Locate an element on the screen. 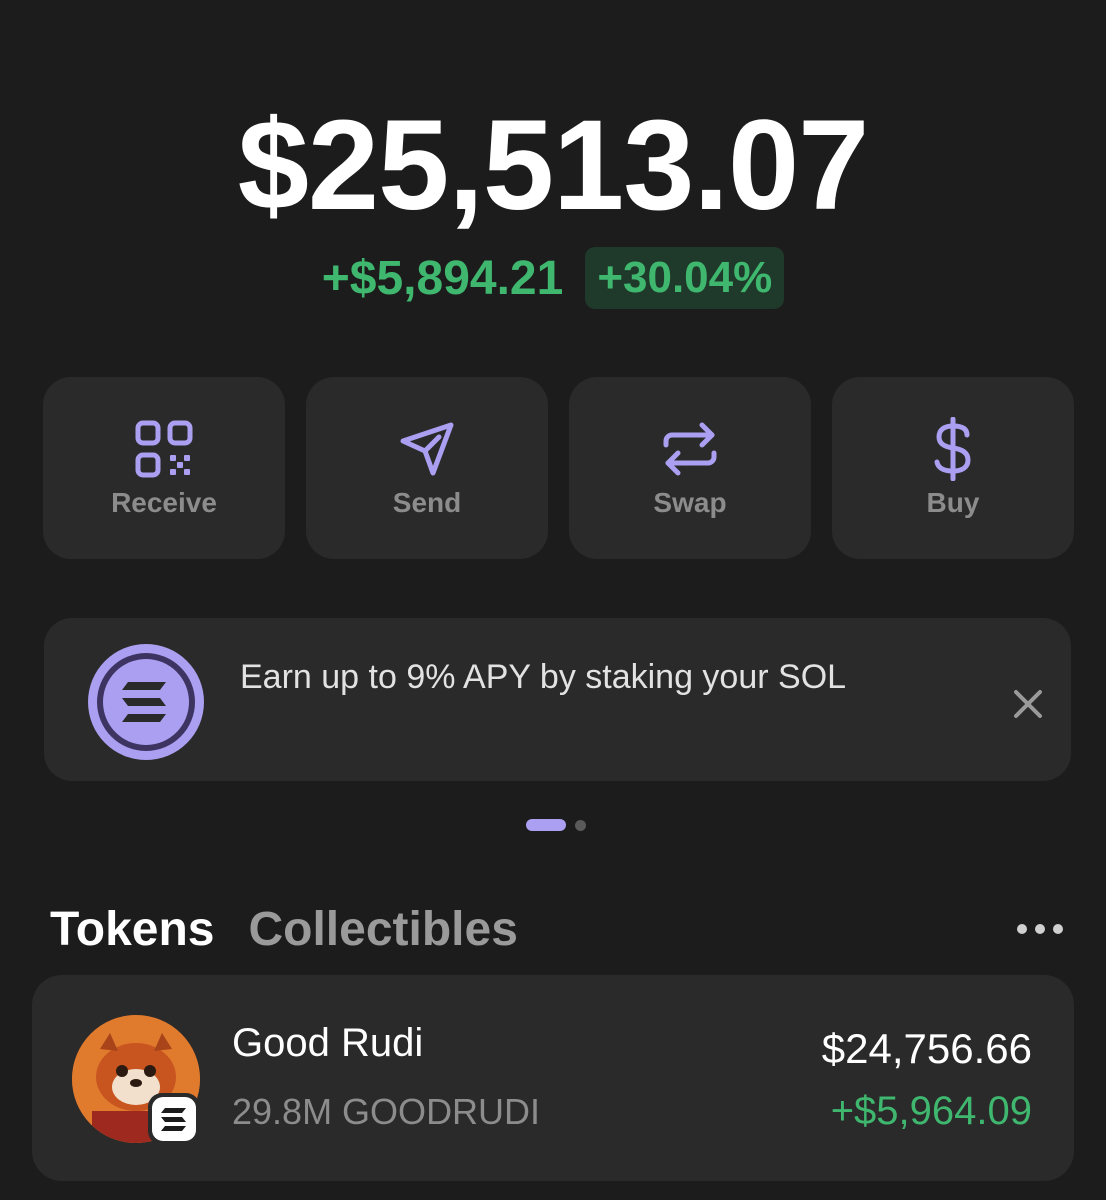 The image size is (1106, 1200). balance-change: +$5,894.21 +30.04% is located at coordinates (553, 278).